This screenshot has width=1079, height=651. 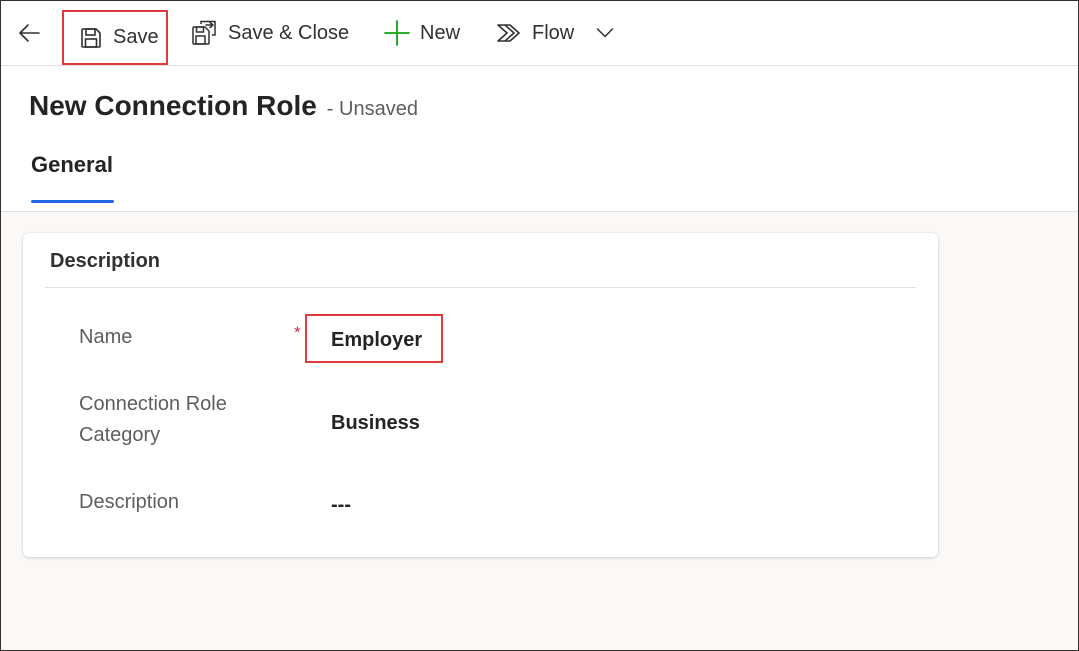 What do you see at coordinates (91, 38) in the screenshot?
I see `floppy-disk-icon` at bounding box center [91, 38].